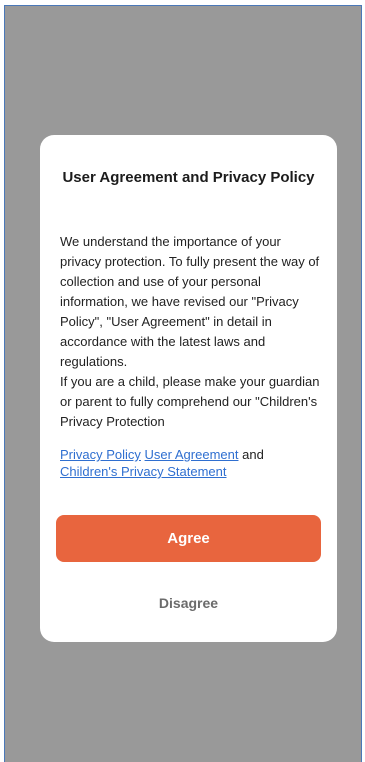 Image resolution: width=365 pixels, height=762 pixels. I want to click on scroll-fade, so click(190, 435).